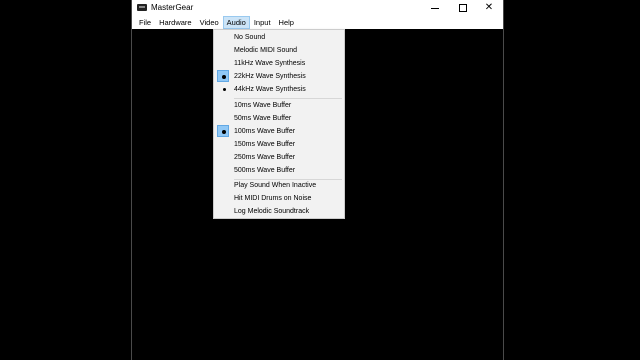 Image resolution: width=640 pixels, height=360 pixels. I want to click on maximize-icon, so click(463, 8).